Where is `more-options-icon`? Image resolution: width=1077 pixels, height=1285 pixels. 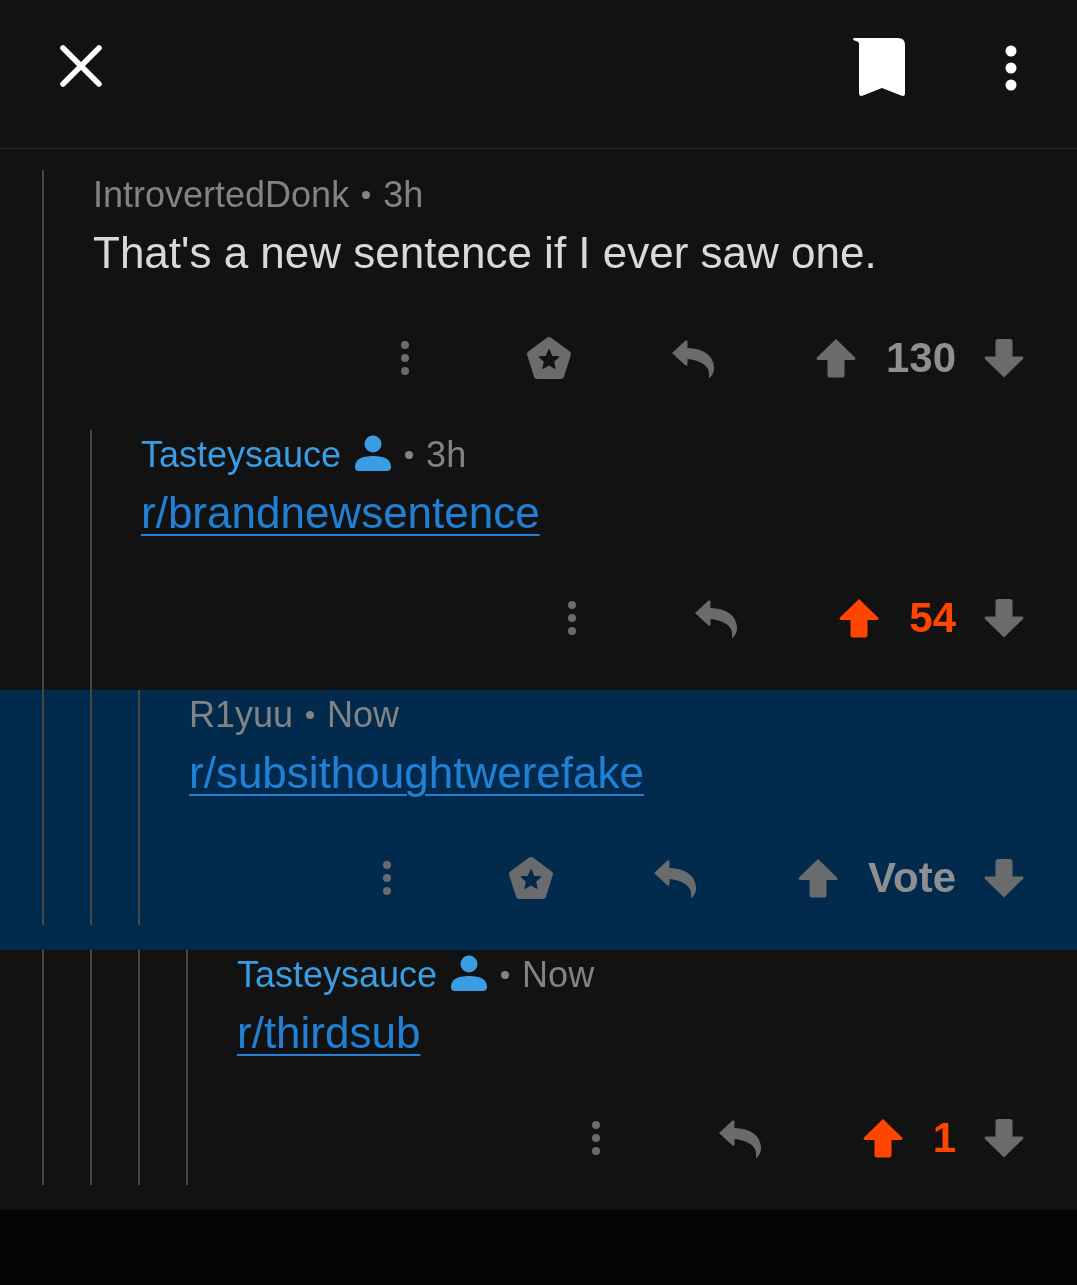 more-options-icon is located at coordinates (1011, 68).